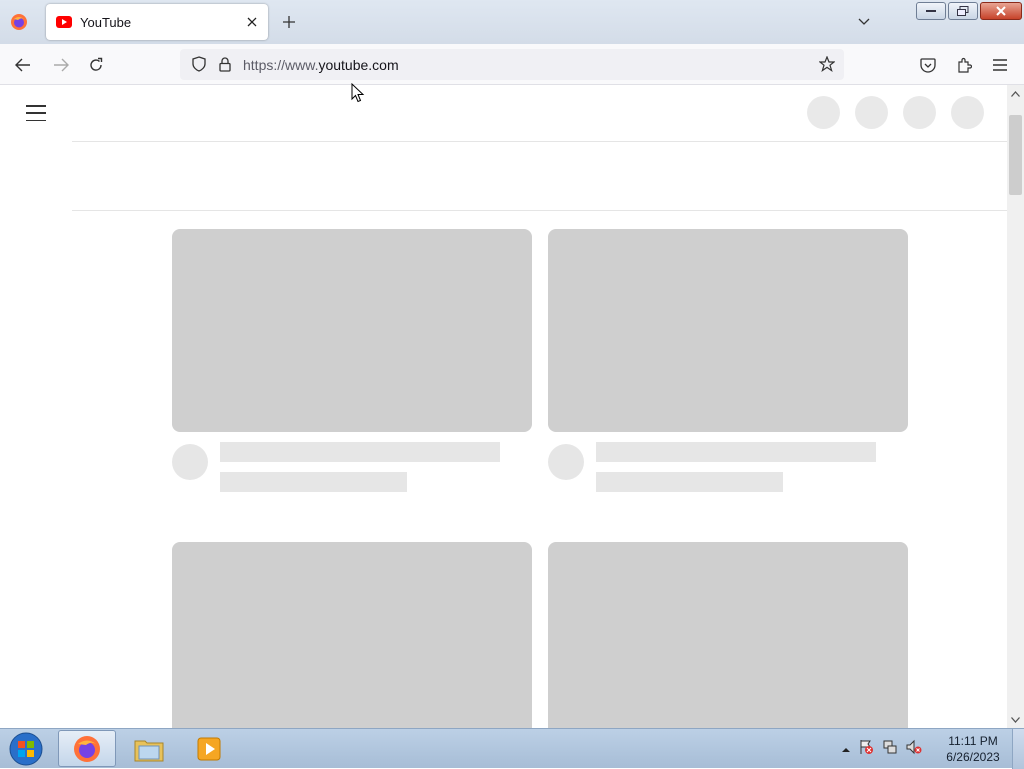 This screenshot has width=1024, height=769. What do you see at coordinates (36, 113) in the screenshot?
I see `guide-menu-icon` at bounding box center [36, 113].